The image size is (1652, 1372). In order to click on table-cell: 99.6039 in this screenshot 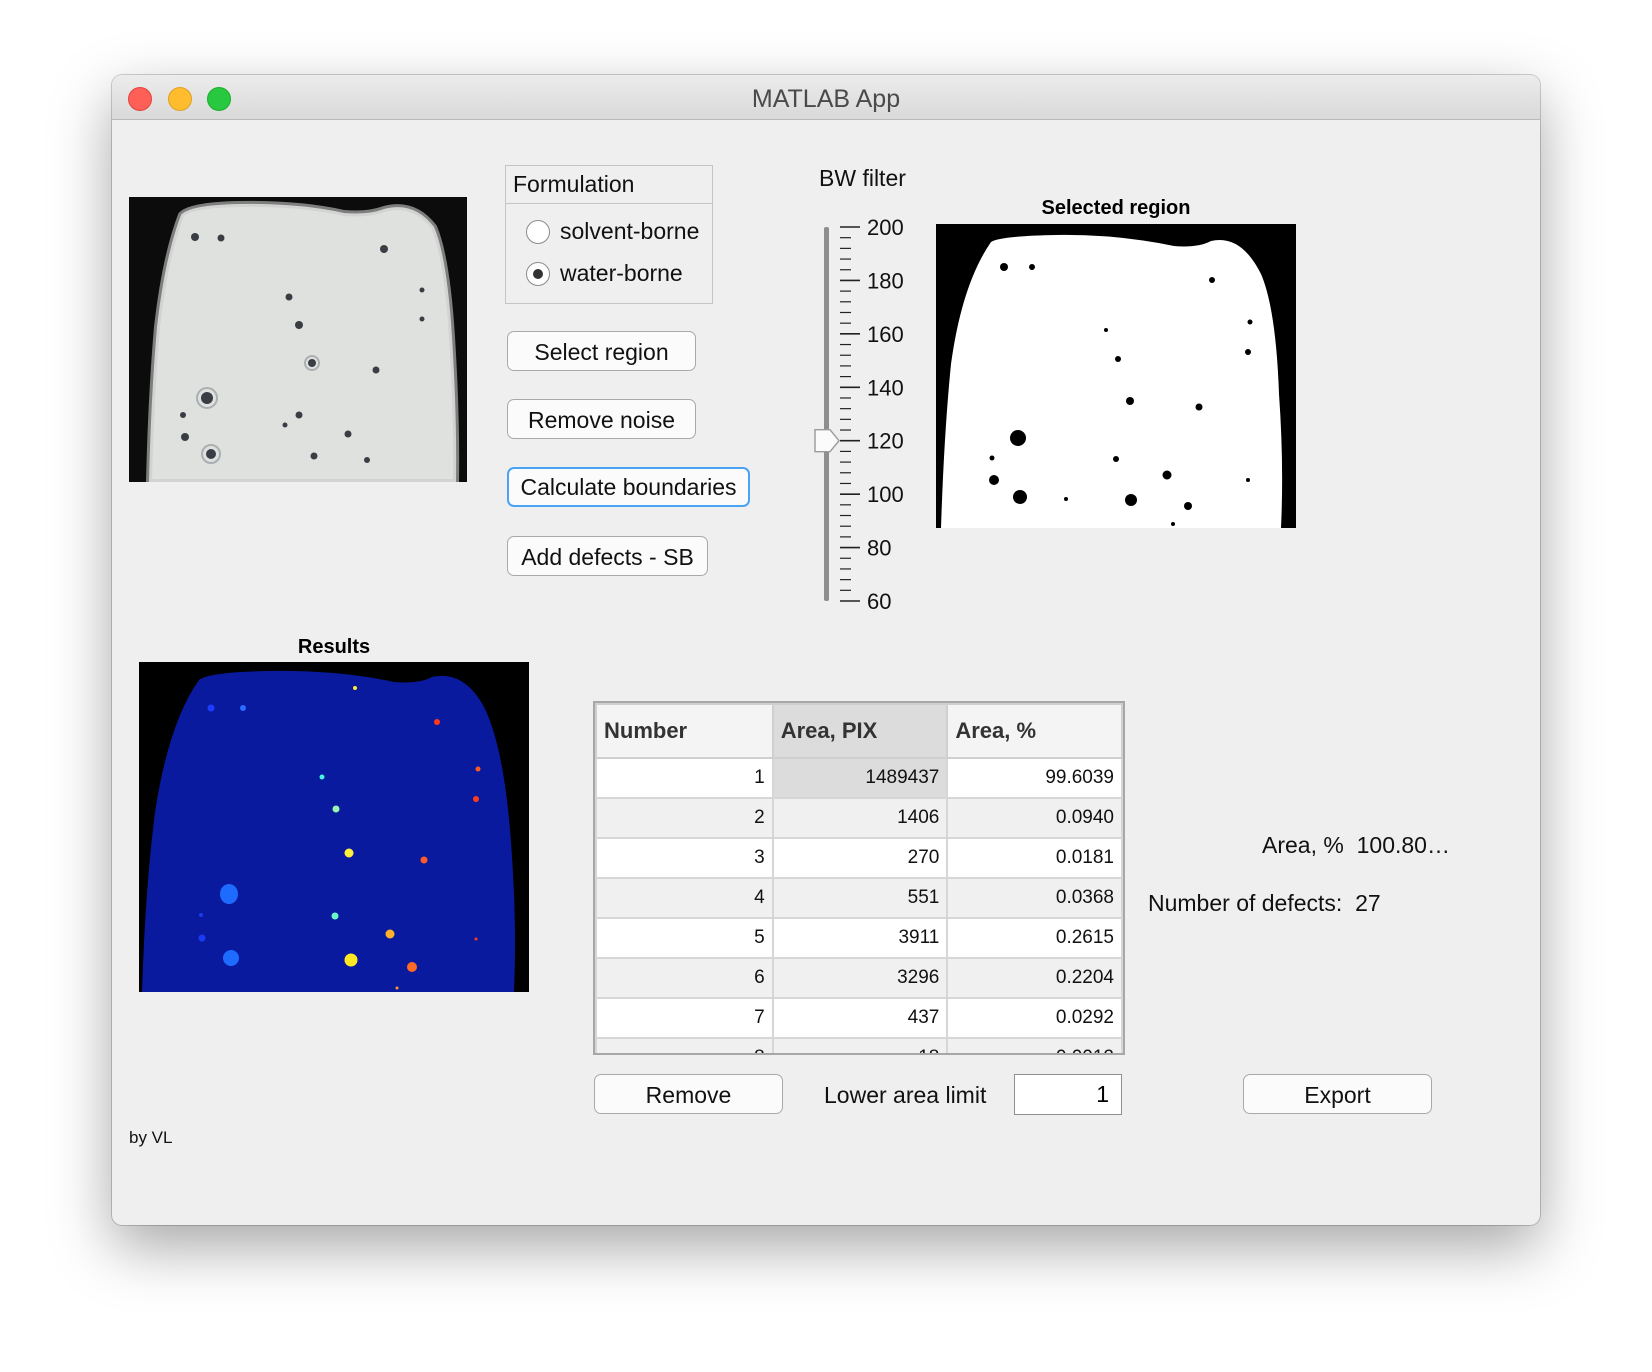, I will do `click(1034, 778)`.